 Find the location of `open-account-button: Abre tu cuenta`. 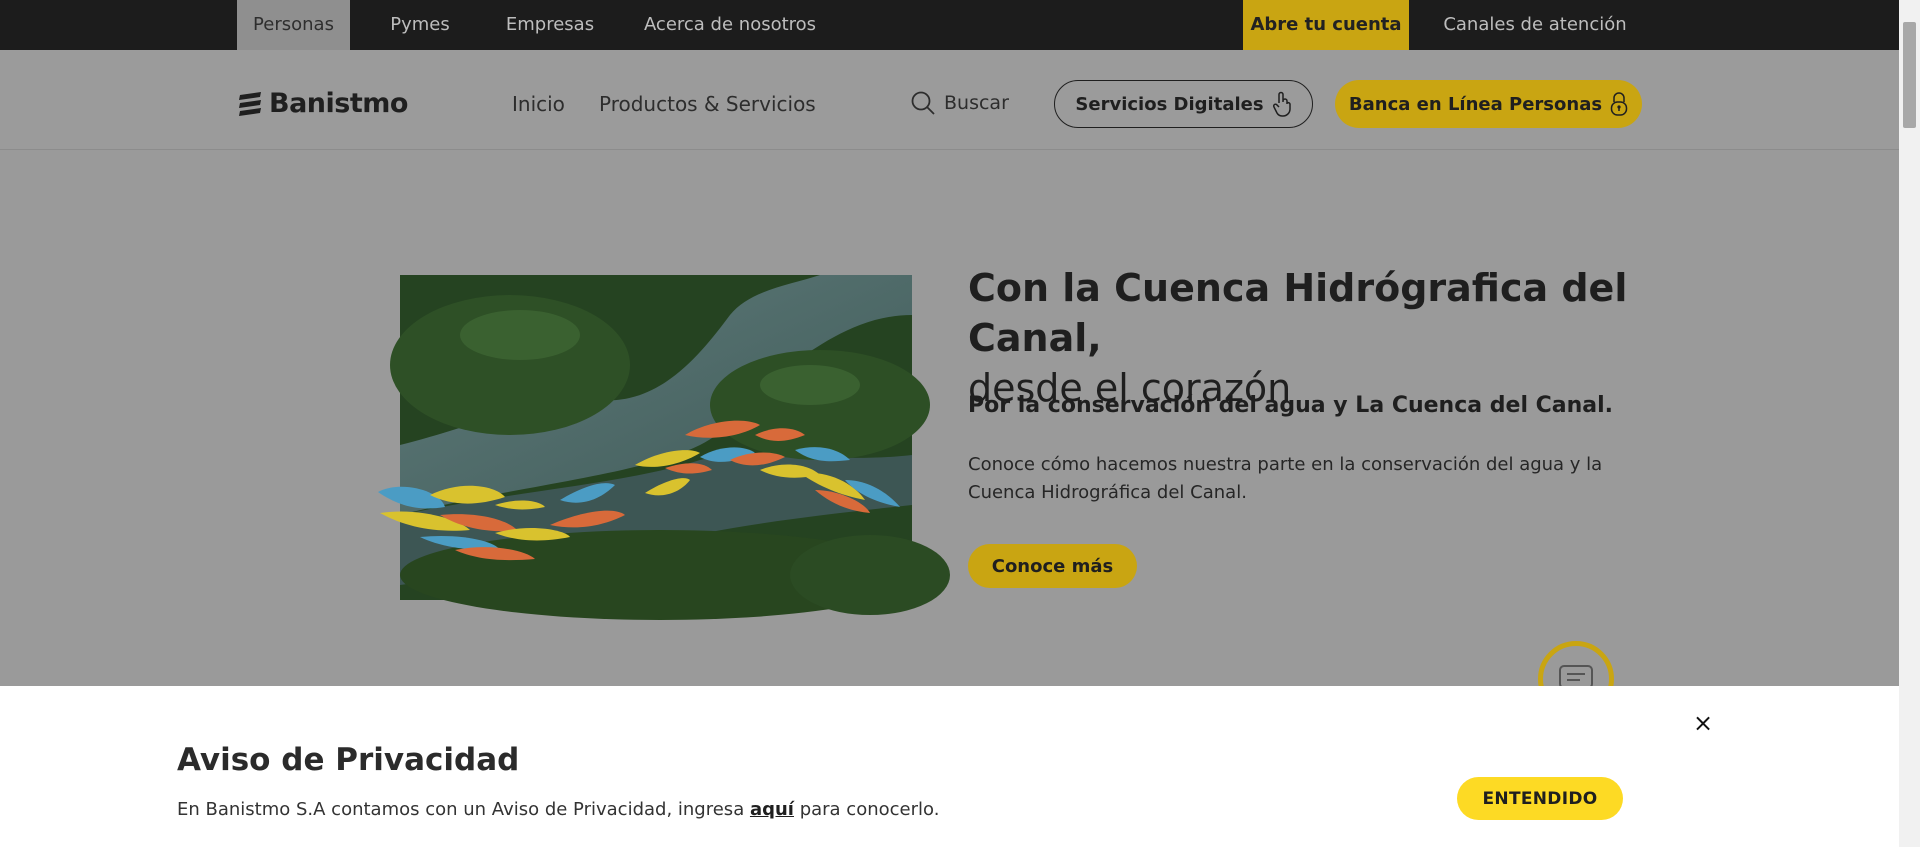

open-account-button: Abre tu cuenta is located at coordinates (1326, 25).